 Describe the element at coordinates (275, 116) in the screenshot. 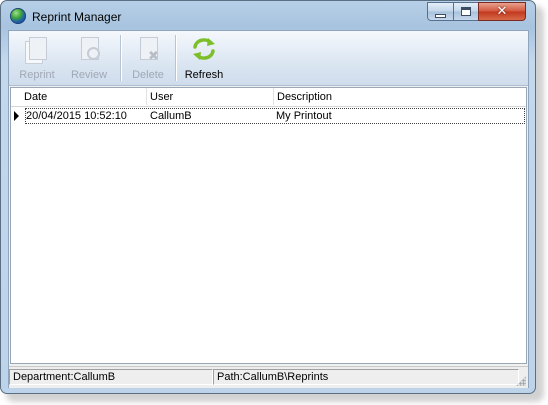

I see `table-row: 20/04/2015 10:52:10 CallumB My Printout` at that location.